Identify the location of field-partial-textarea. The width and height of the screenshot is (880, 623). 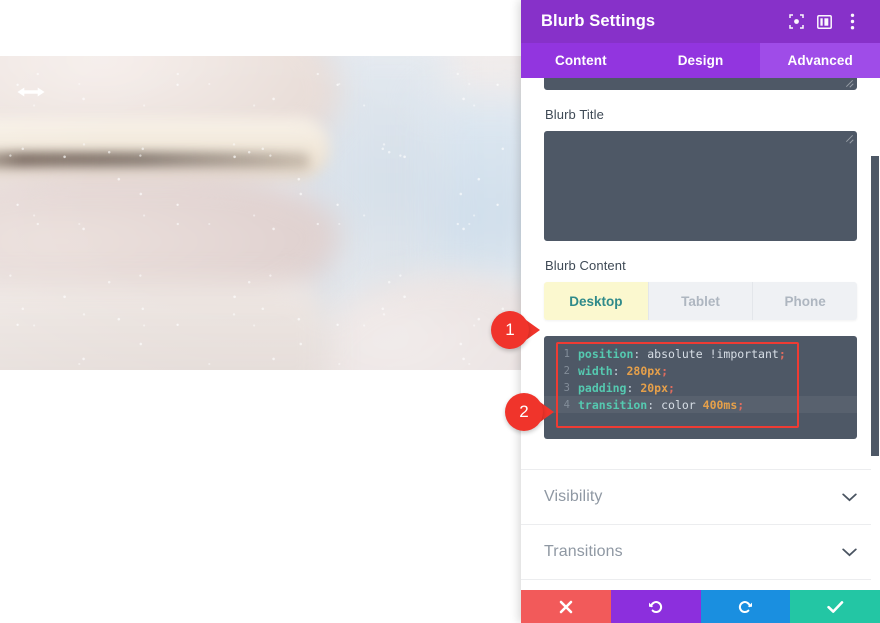
(700, 84).